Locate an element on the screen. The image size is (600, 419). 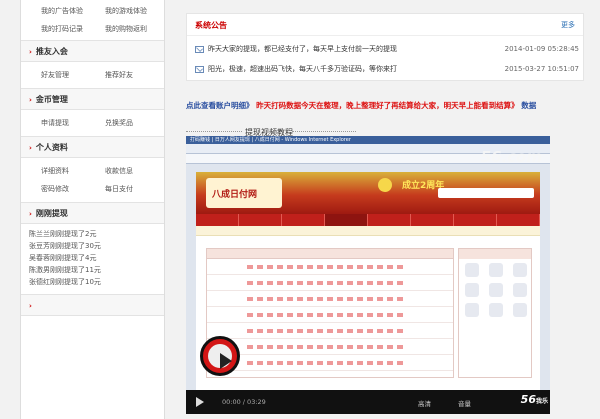
link-daily-payment: 每日支付 is located at coordinates (137, 189).